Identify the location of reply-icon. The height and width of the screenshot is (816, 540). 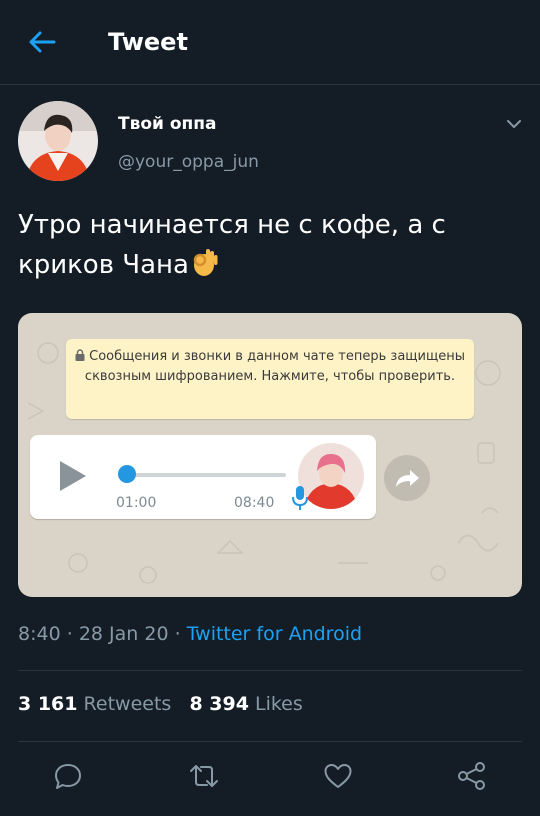
(68, 776).